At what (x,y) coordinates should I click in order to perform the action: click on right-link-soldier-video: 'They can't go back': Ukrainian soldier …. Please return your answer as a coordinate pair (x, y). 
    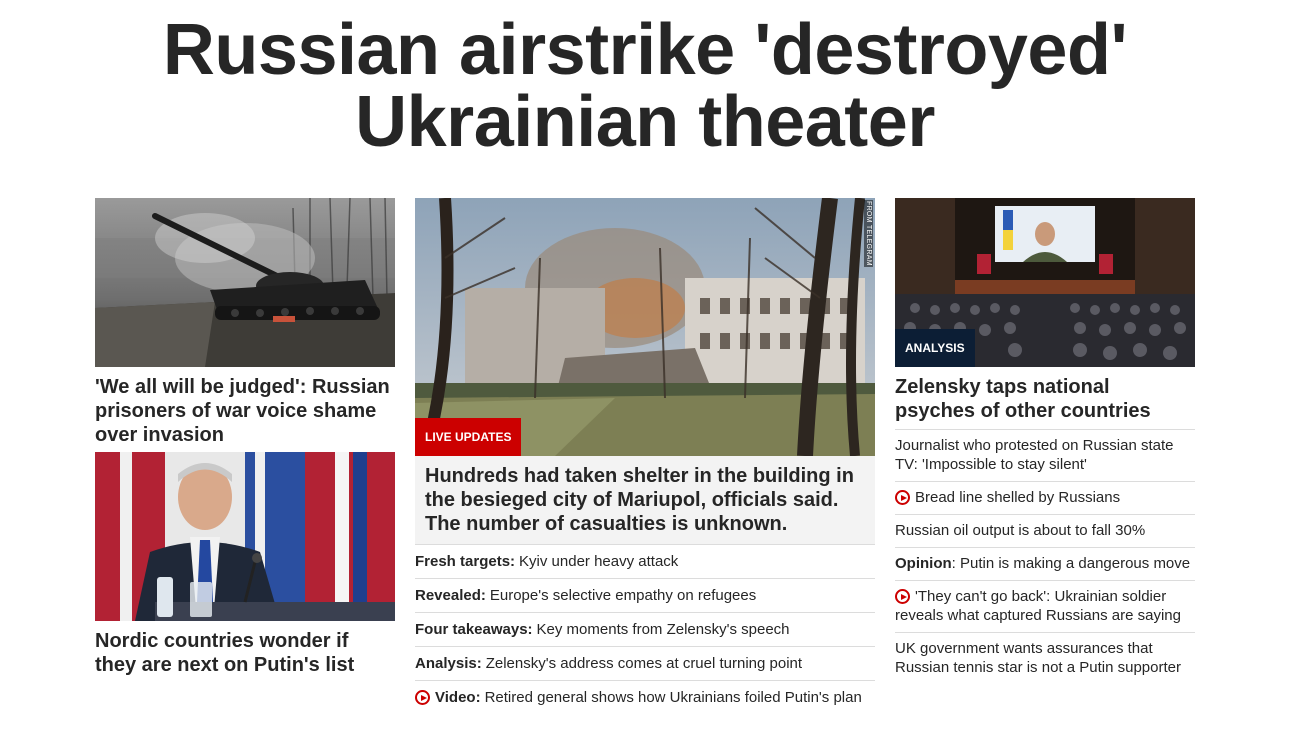
    Looking at the image, I should click on (1038, 606).